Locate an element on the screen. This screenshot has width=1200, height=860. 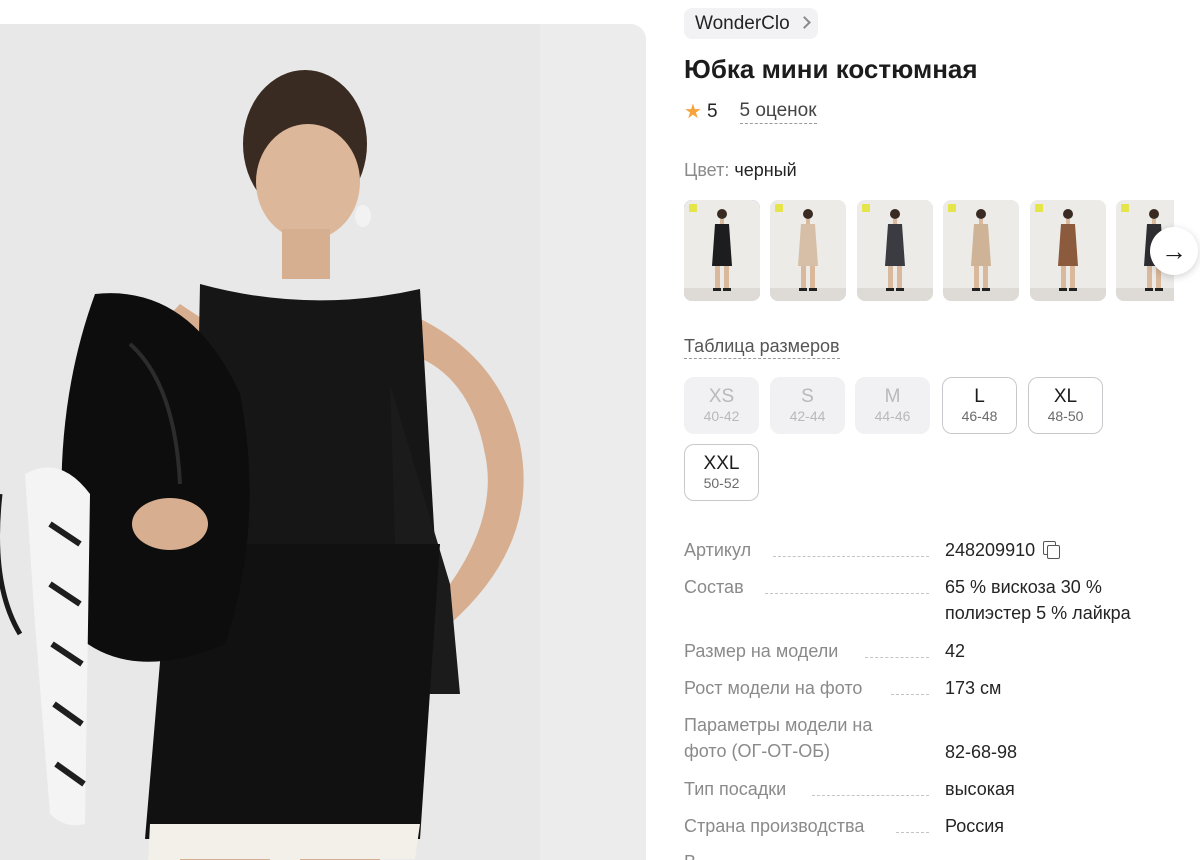
spec-key: Артикул is located at coordinates (717, 550).